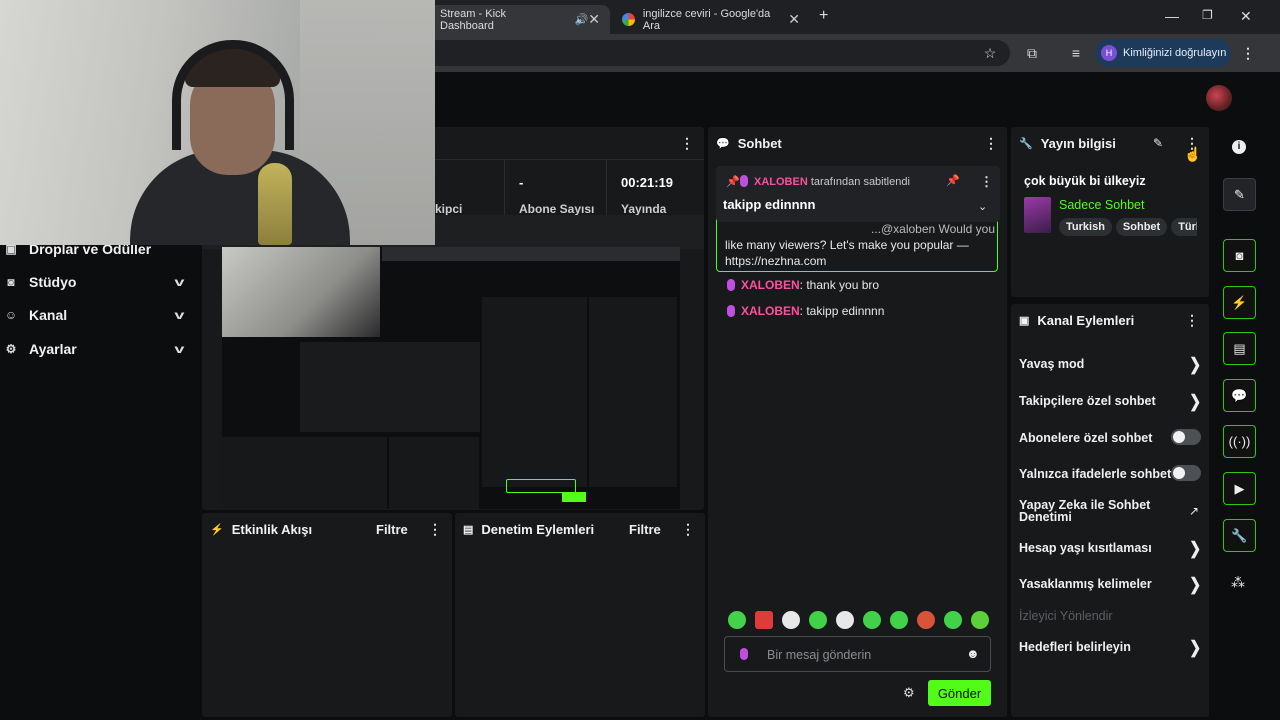  What do you see at coordinates (1110, 401) in the screenshot?
I see `followers-only-item: Takipçilere özel sohbet ❯` at bounding box center [1110, 401].